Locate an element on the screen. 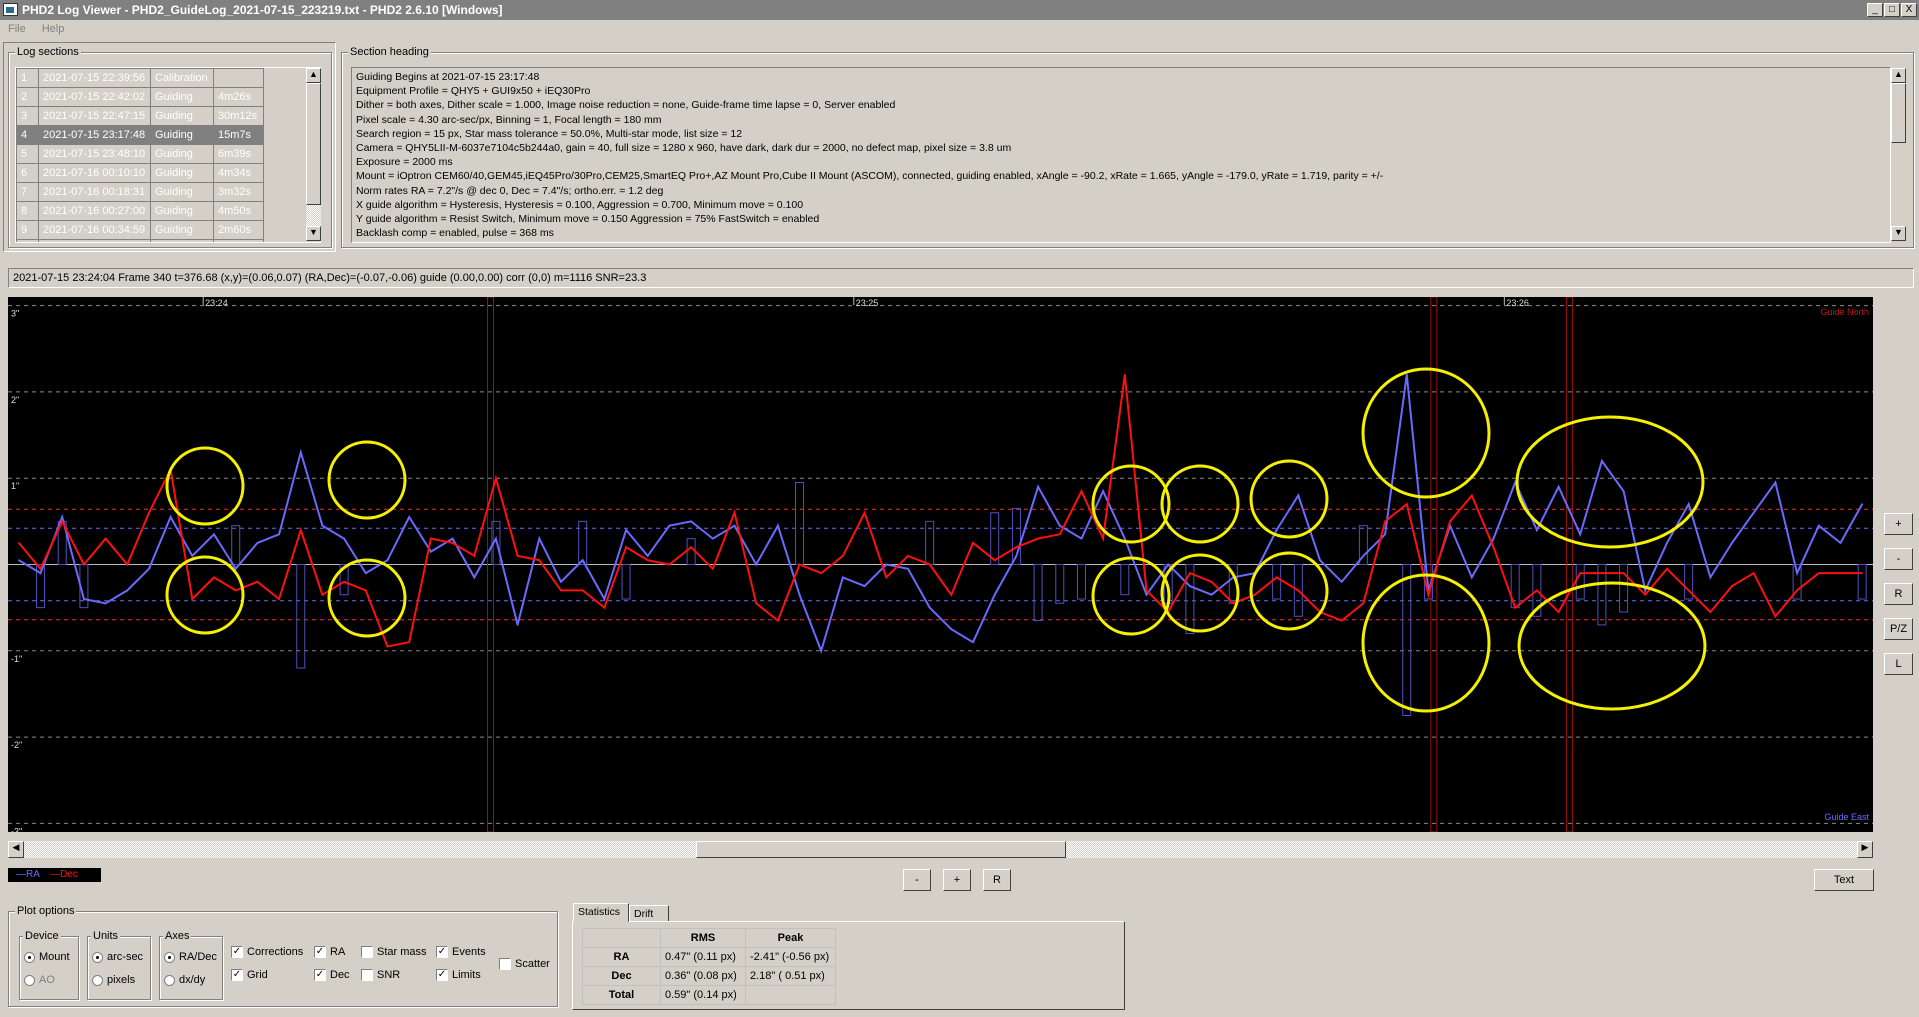 Image resolution: width=1919 pixels, height=1017 pixels. zoom-reset-button: R is located at coordinates (997, 880).